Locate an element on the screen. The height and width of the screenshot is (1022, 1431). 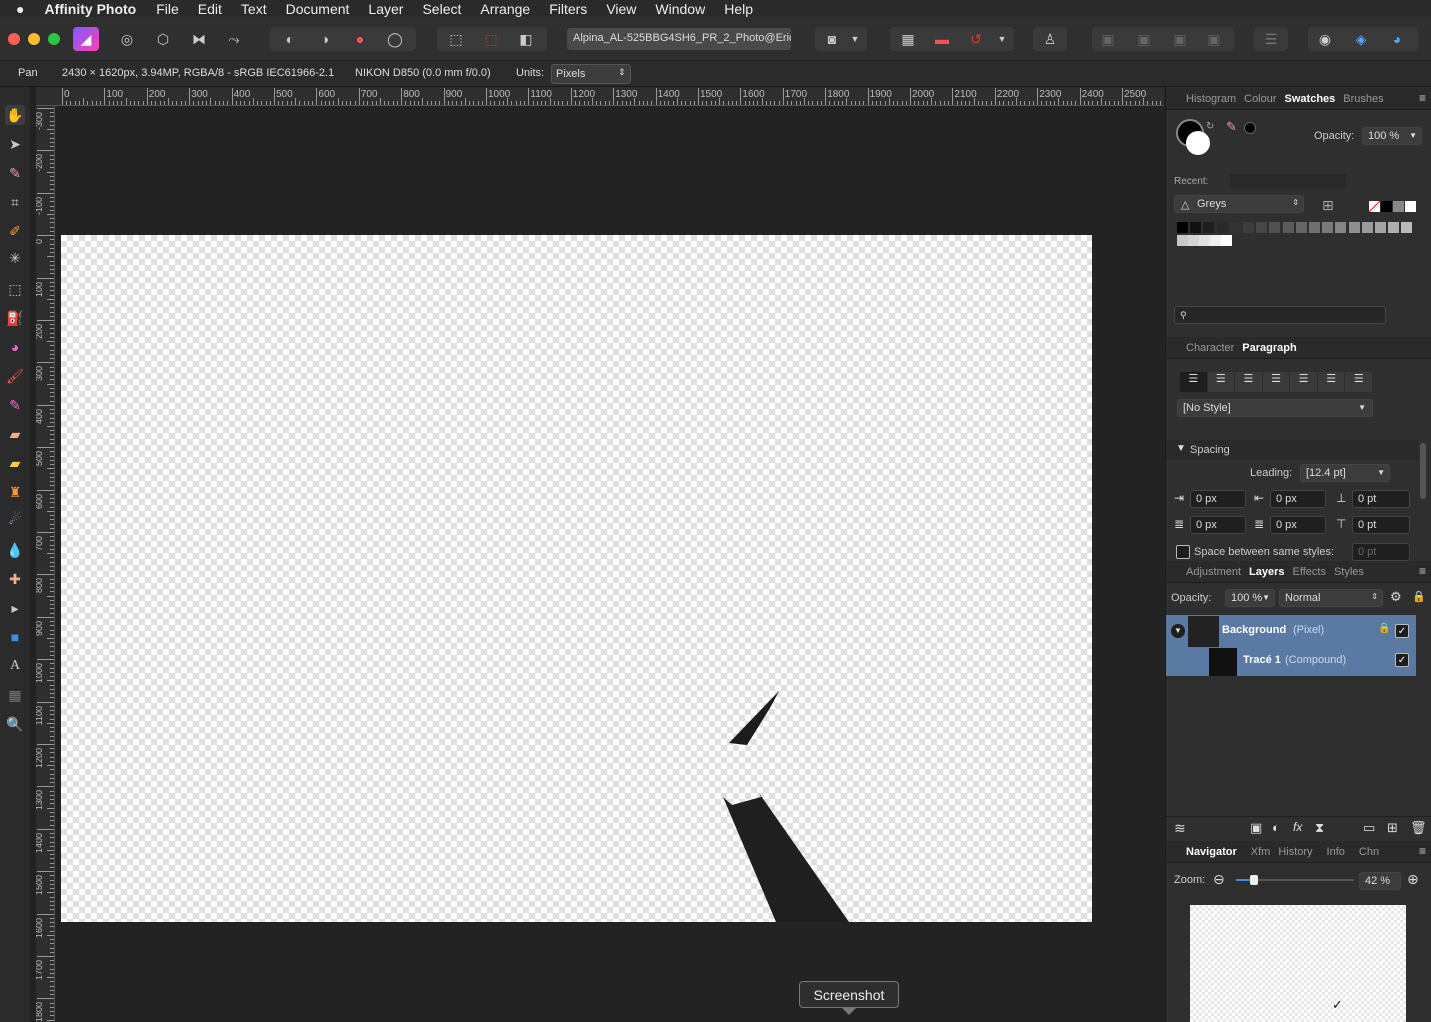
menu-view: View is located at coordinates (621, 9).